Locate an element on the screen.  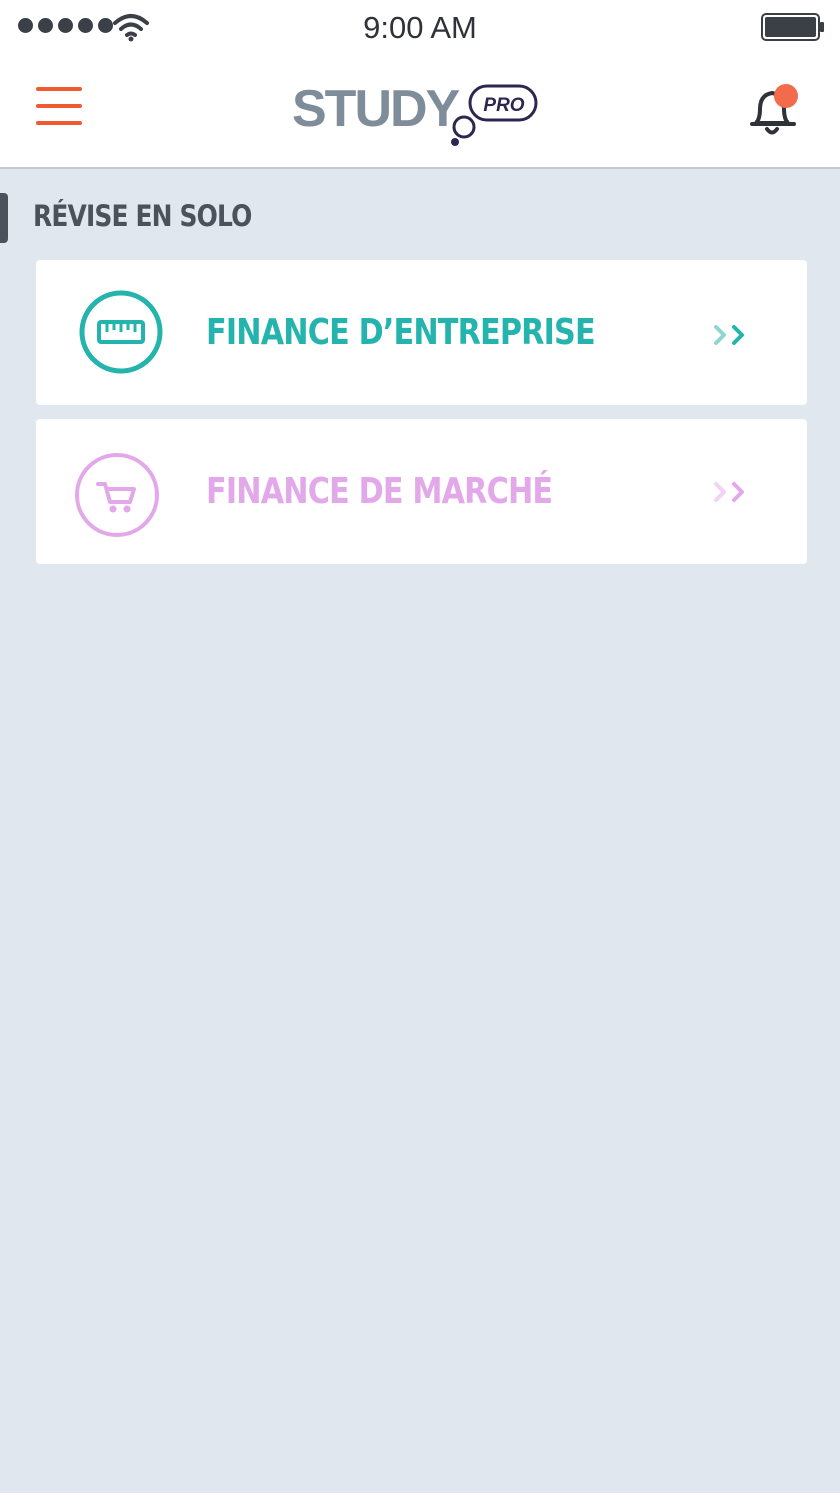
bell-icon is located at coordinates (775, 112).